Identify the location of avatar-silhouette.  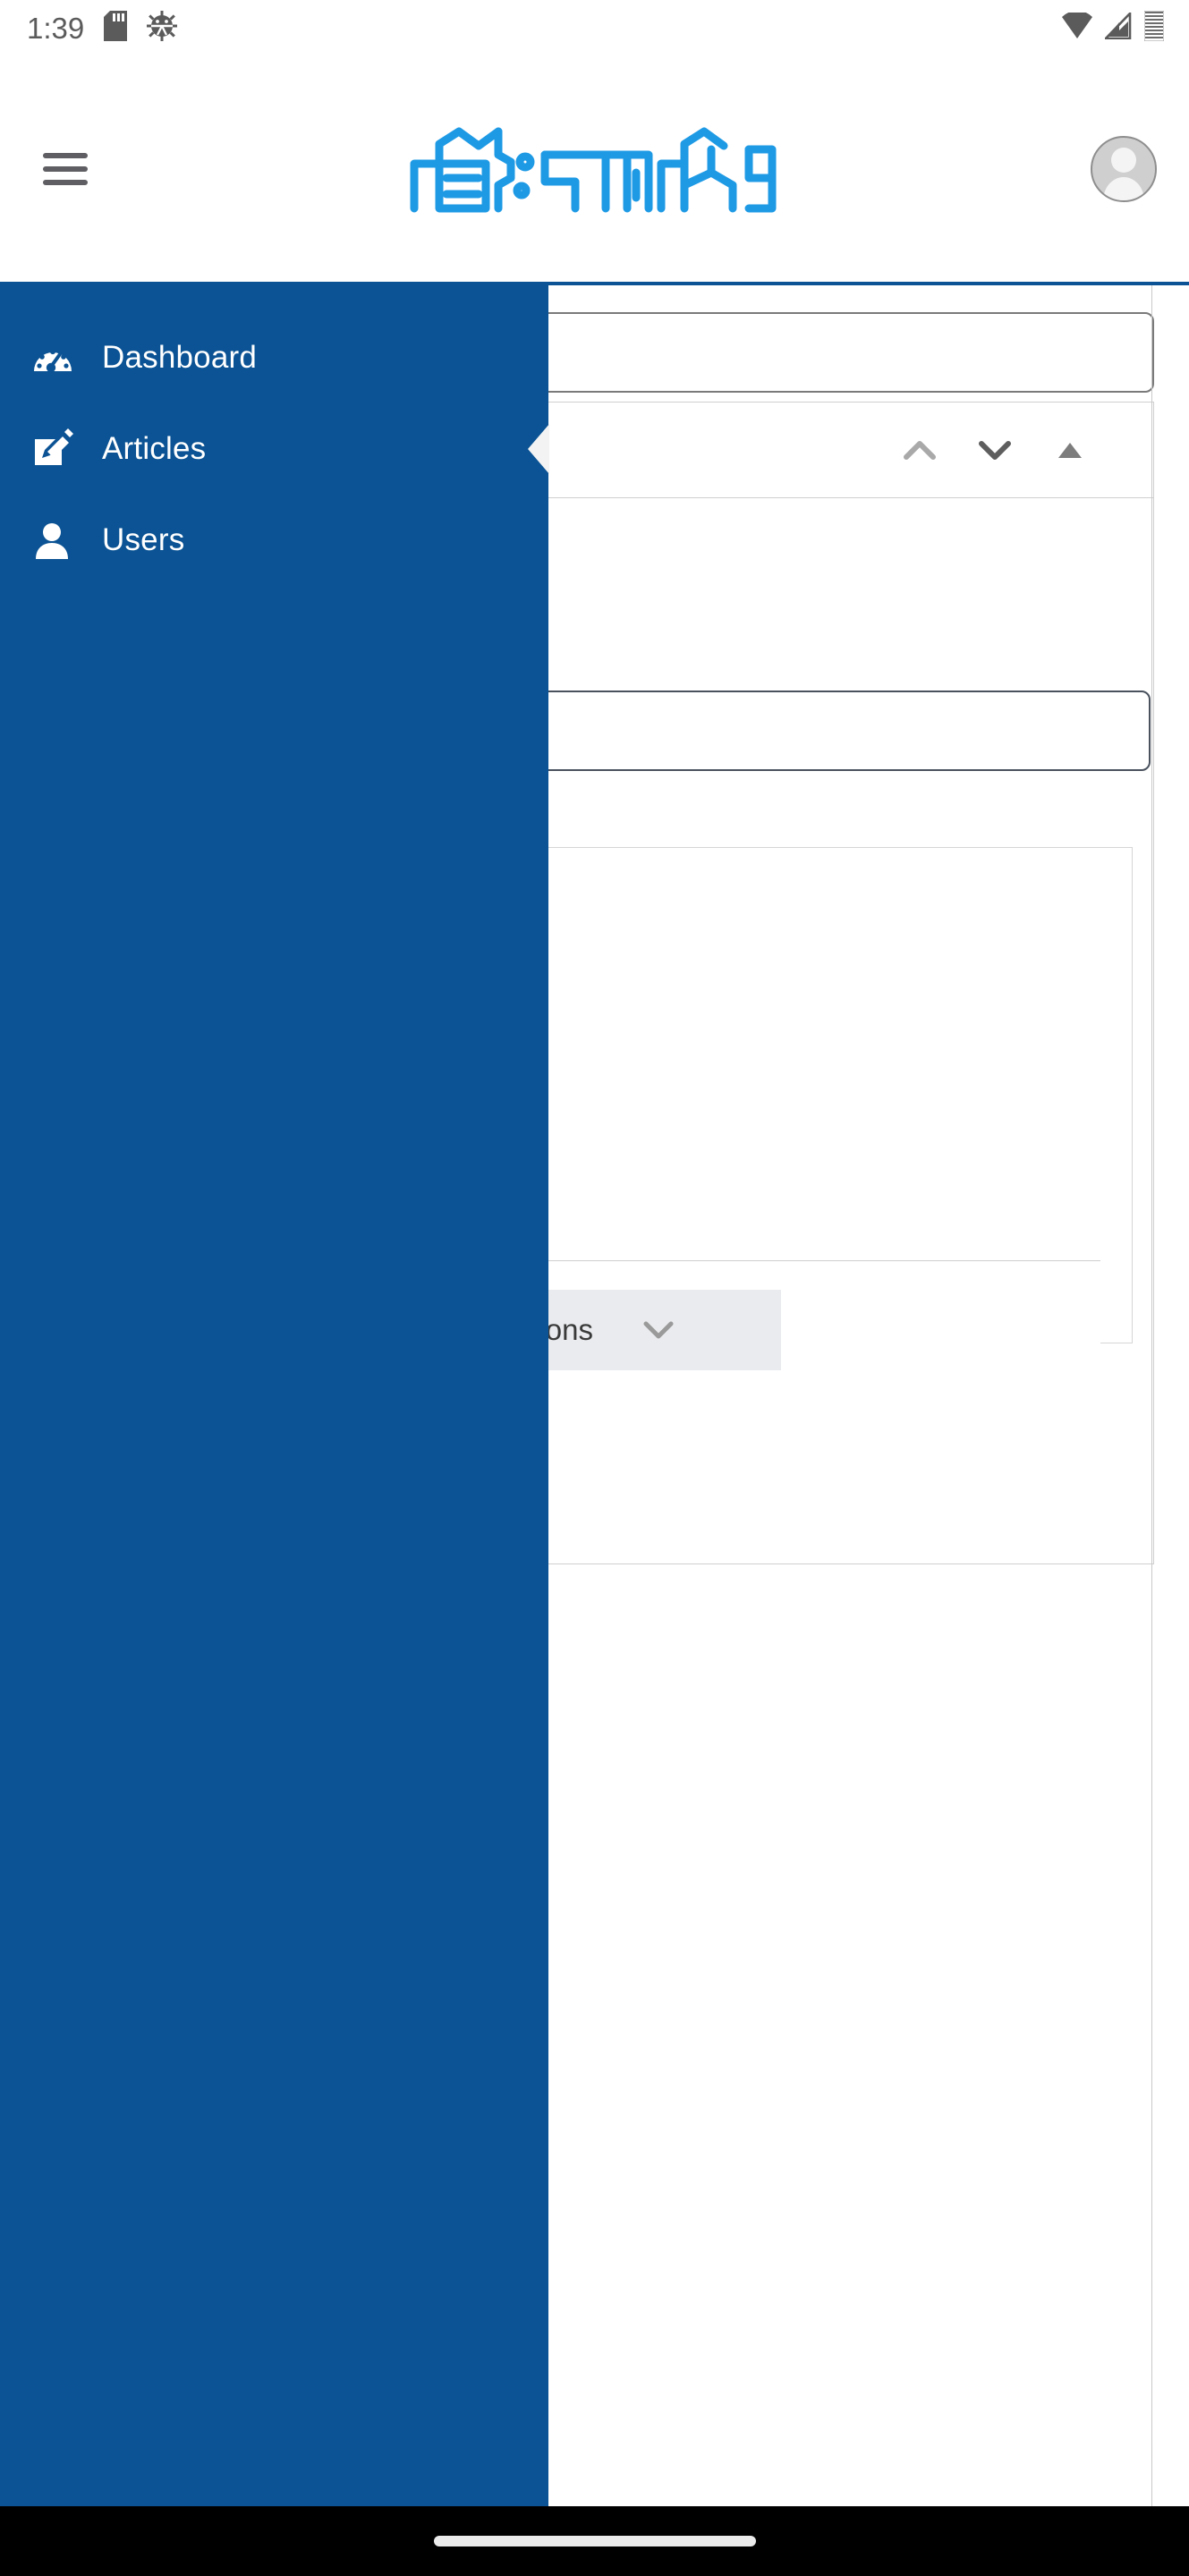
(1123, 169).